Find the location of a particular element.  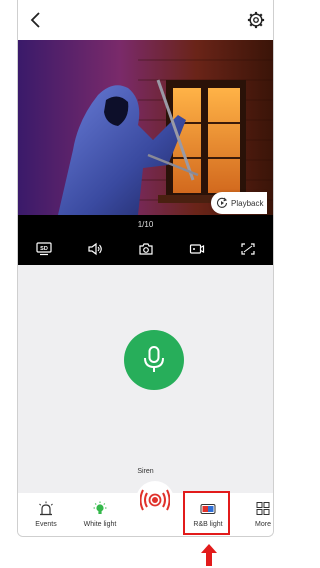

fullscreen-button is located at coordinates (248, 249).